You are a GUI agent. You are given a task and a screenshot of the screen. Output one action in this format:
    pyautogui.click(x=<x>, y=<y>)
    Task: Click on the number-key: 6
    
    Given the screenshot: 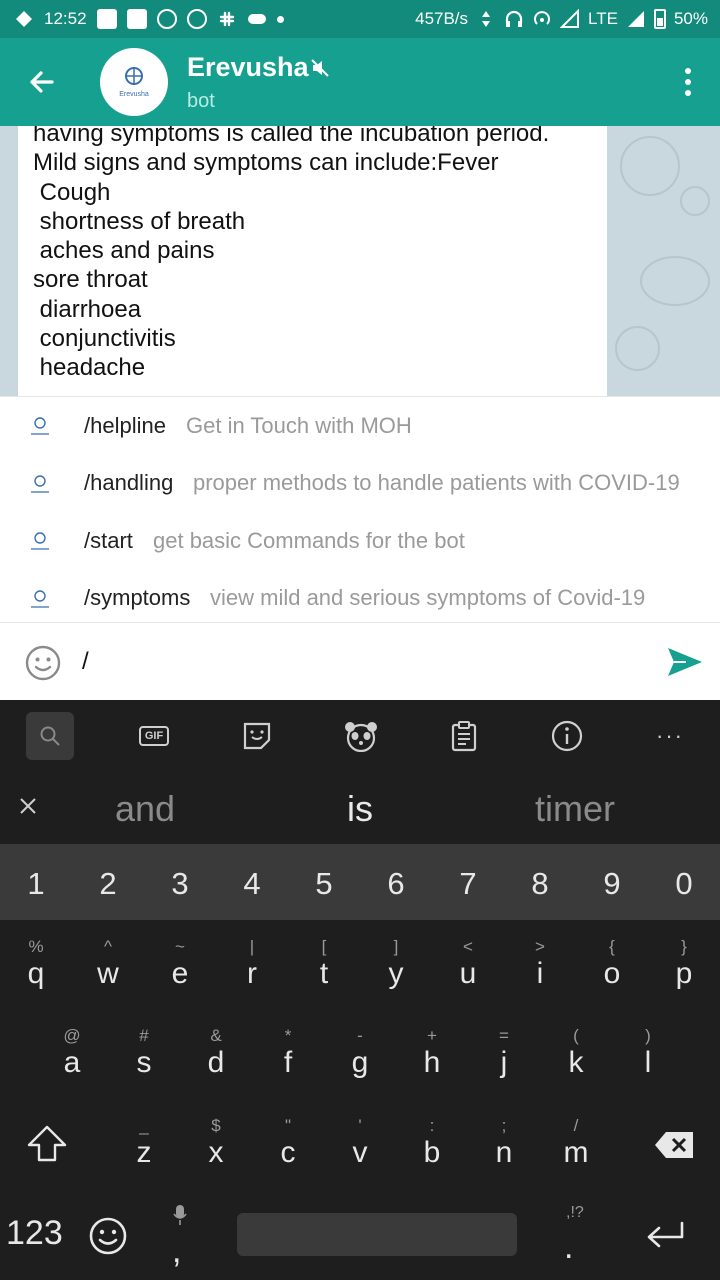 What is the action you would take?
    pyautogui.click(x=396, y=884)
    